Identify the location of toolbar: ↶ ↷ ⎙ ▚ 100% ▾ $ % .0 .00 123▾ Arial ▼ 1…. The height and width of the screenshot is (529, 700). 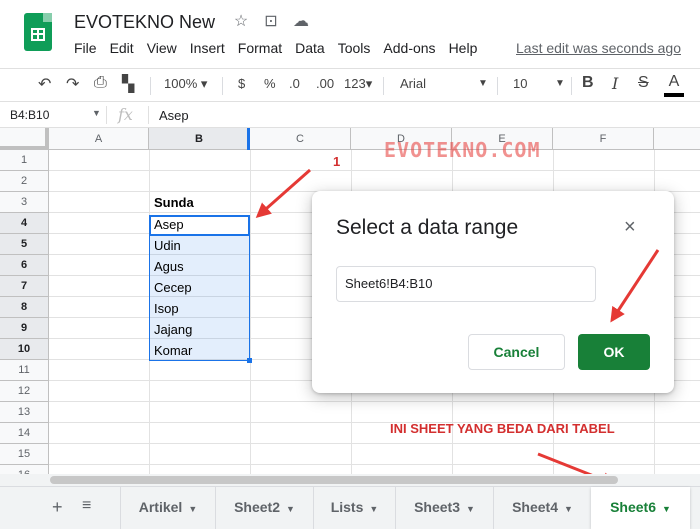
(350, 85).